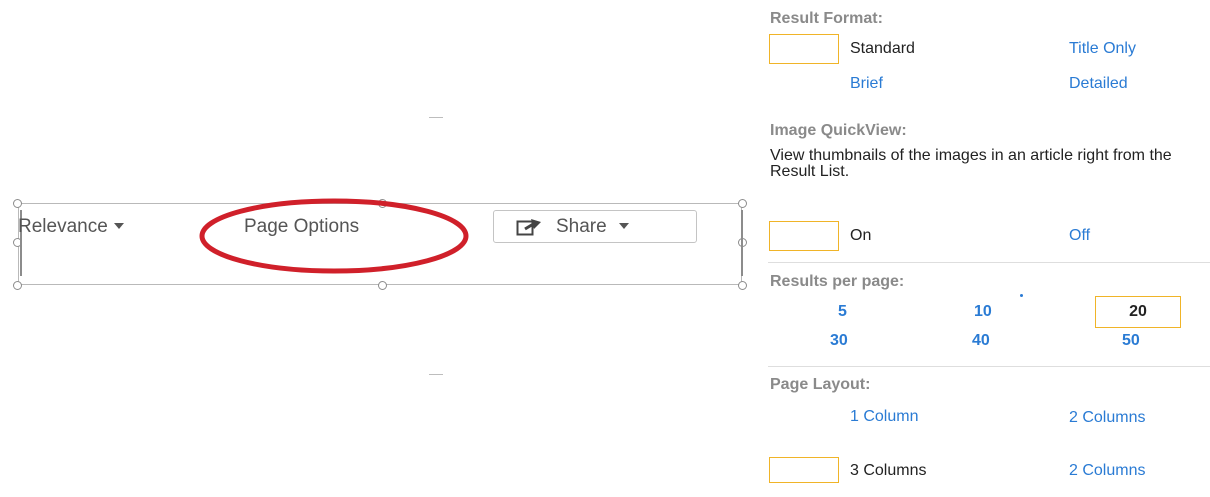 The width and height of the screenshot is (1210, 497). I want to click on results-per-page-heading: Results per page:, so click(837, 281).